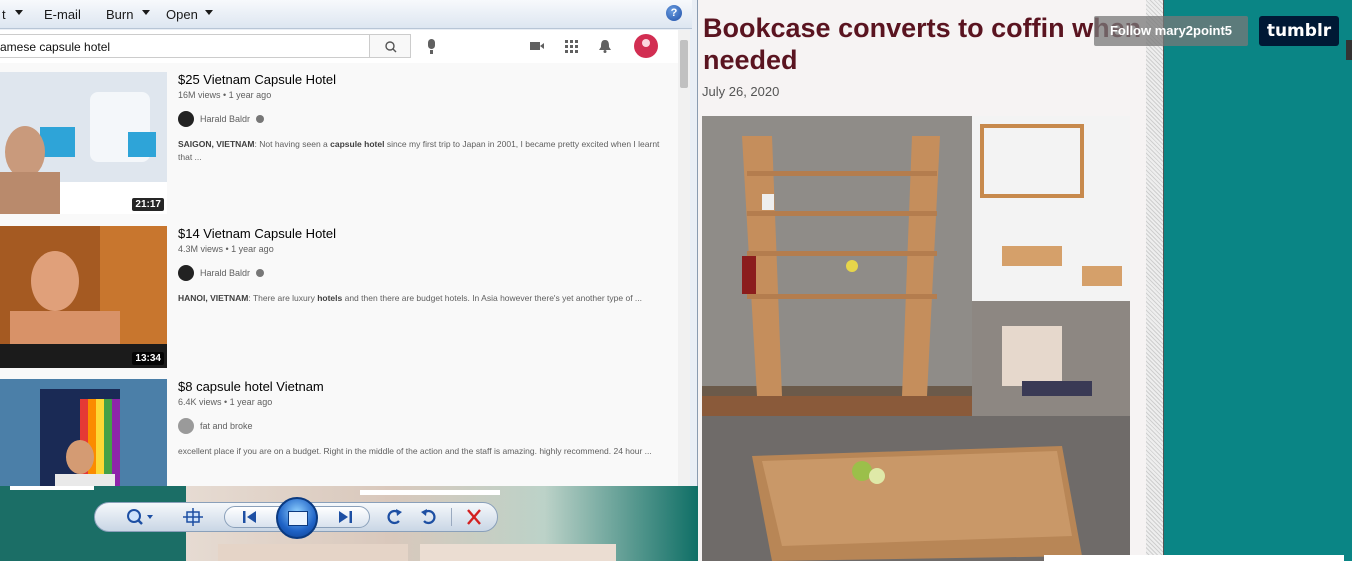 The image size is (1352, 561). Describe the element at coordinates (250, 517) in the screenshot. I see `previous-icon` at that location.